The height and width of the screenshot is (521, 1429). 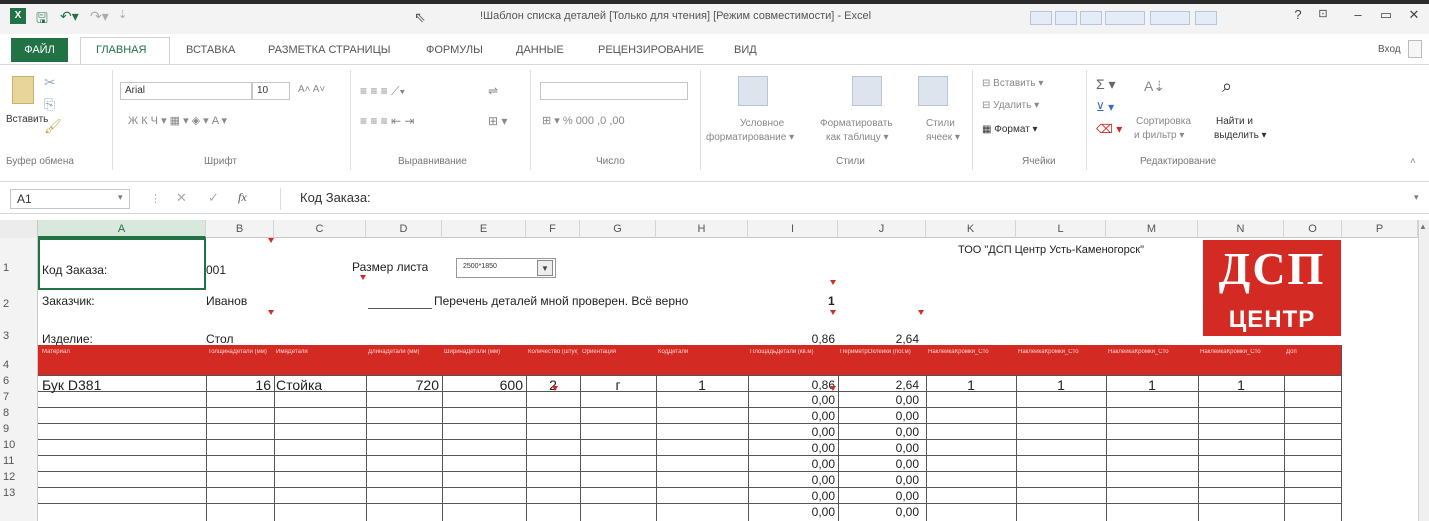 I want to click on tab-formulas: ФОРМУЛЫ, so click(x=454, y=50).